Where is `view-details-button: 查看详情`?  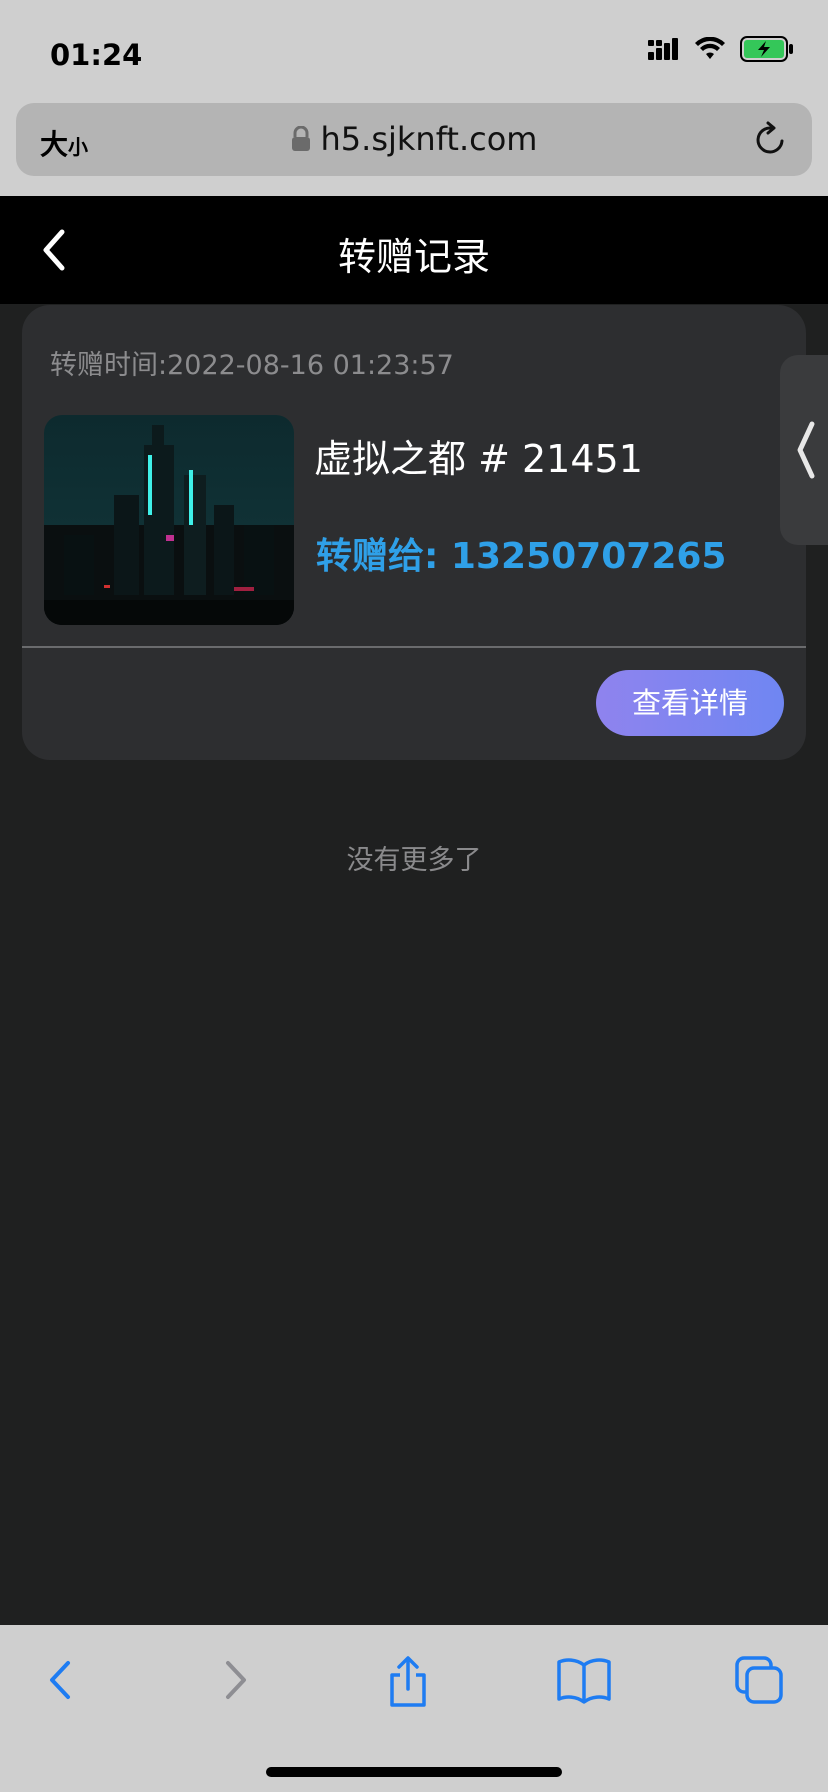
view-details-button: 查看详情 is located at coordinates (690, 703).